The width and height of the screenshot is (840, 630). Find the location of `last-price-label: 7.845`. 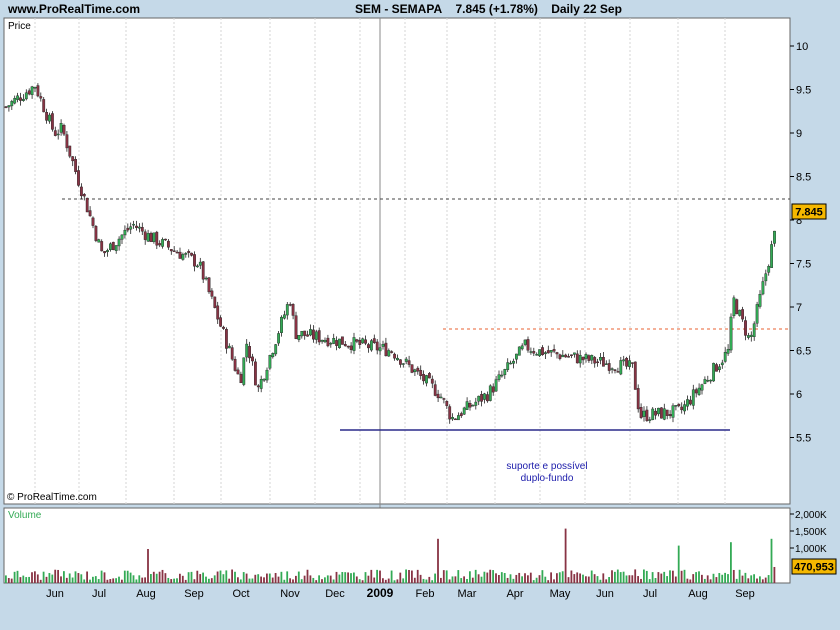

last-price-label: 7.845 is located at coordinates (809, 213).